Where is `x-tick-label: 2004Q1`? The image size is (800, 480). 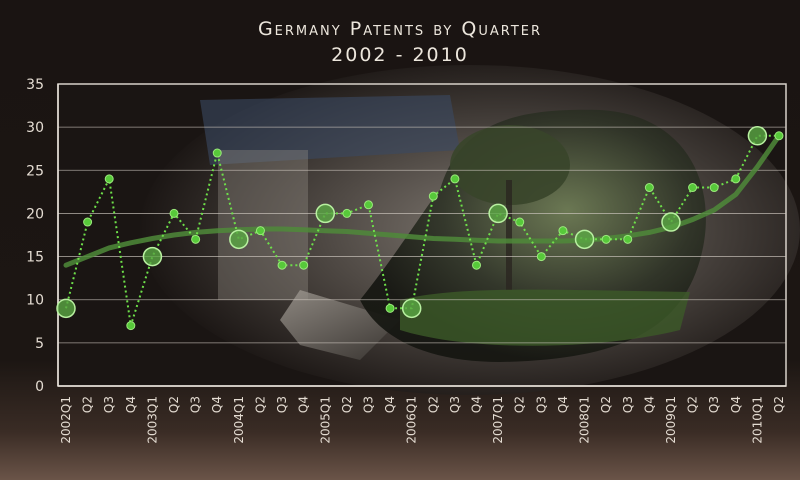
x-tick-label: 2004Q1 is located at coordinates (239, 420).